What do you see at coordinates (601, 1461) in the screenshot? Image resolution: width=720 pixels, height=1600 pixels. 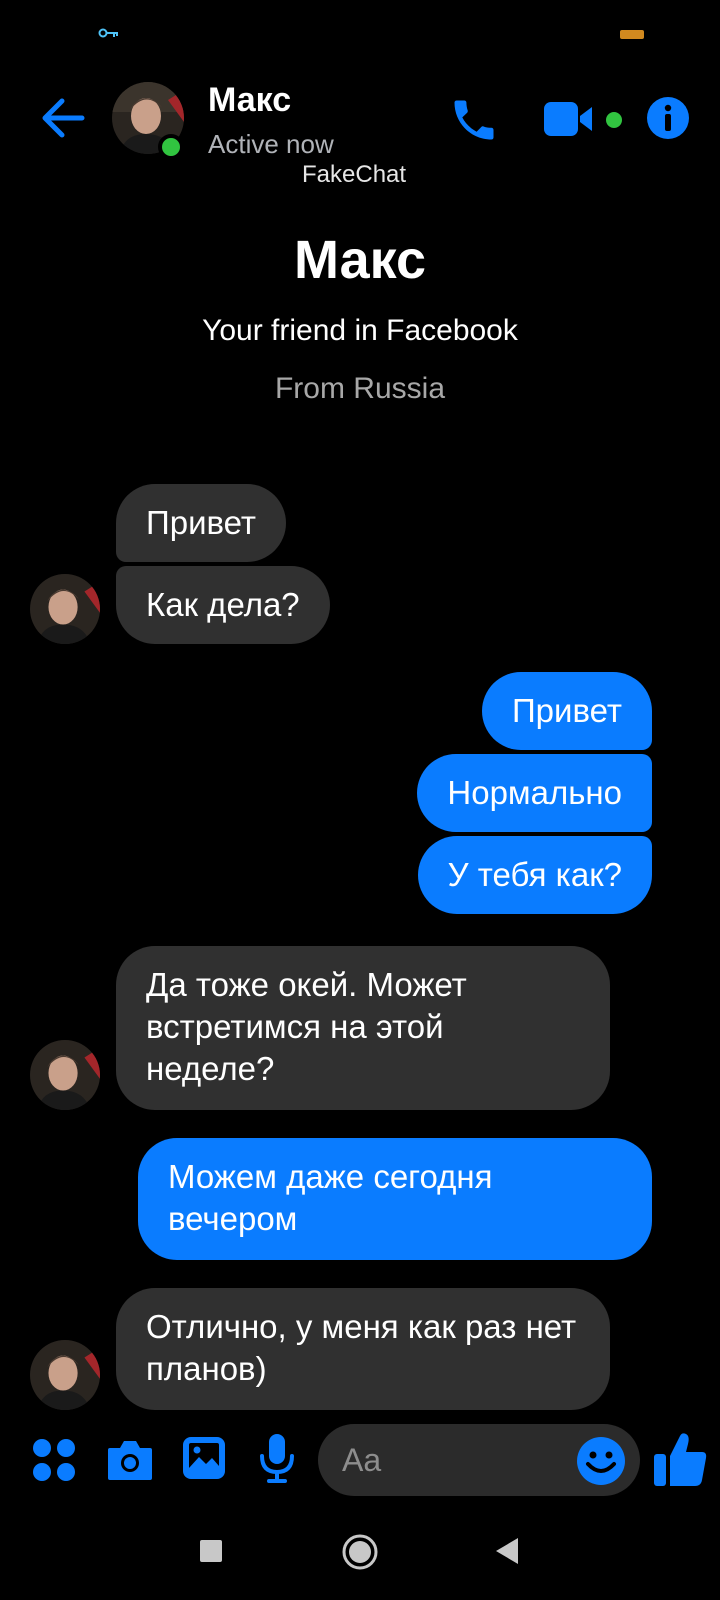 I see `emoji-icon` at bounding box center [601, 1461].